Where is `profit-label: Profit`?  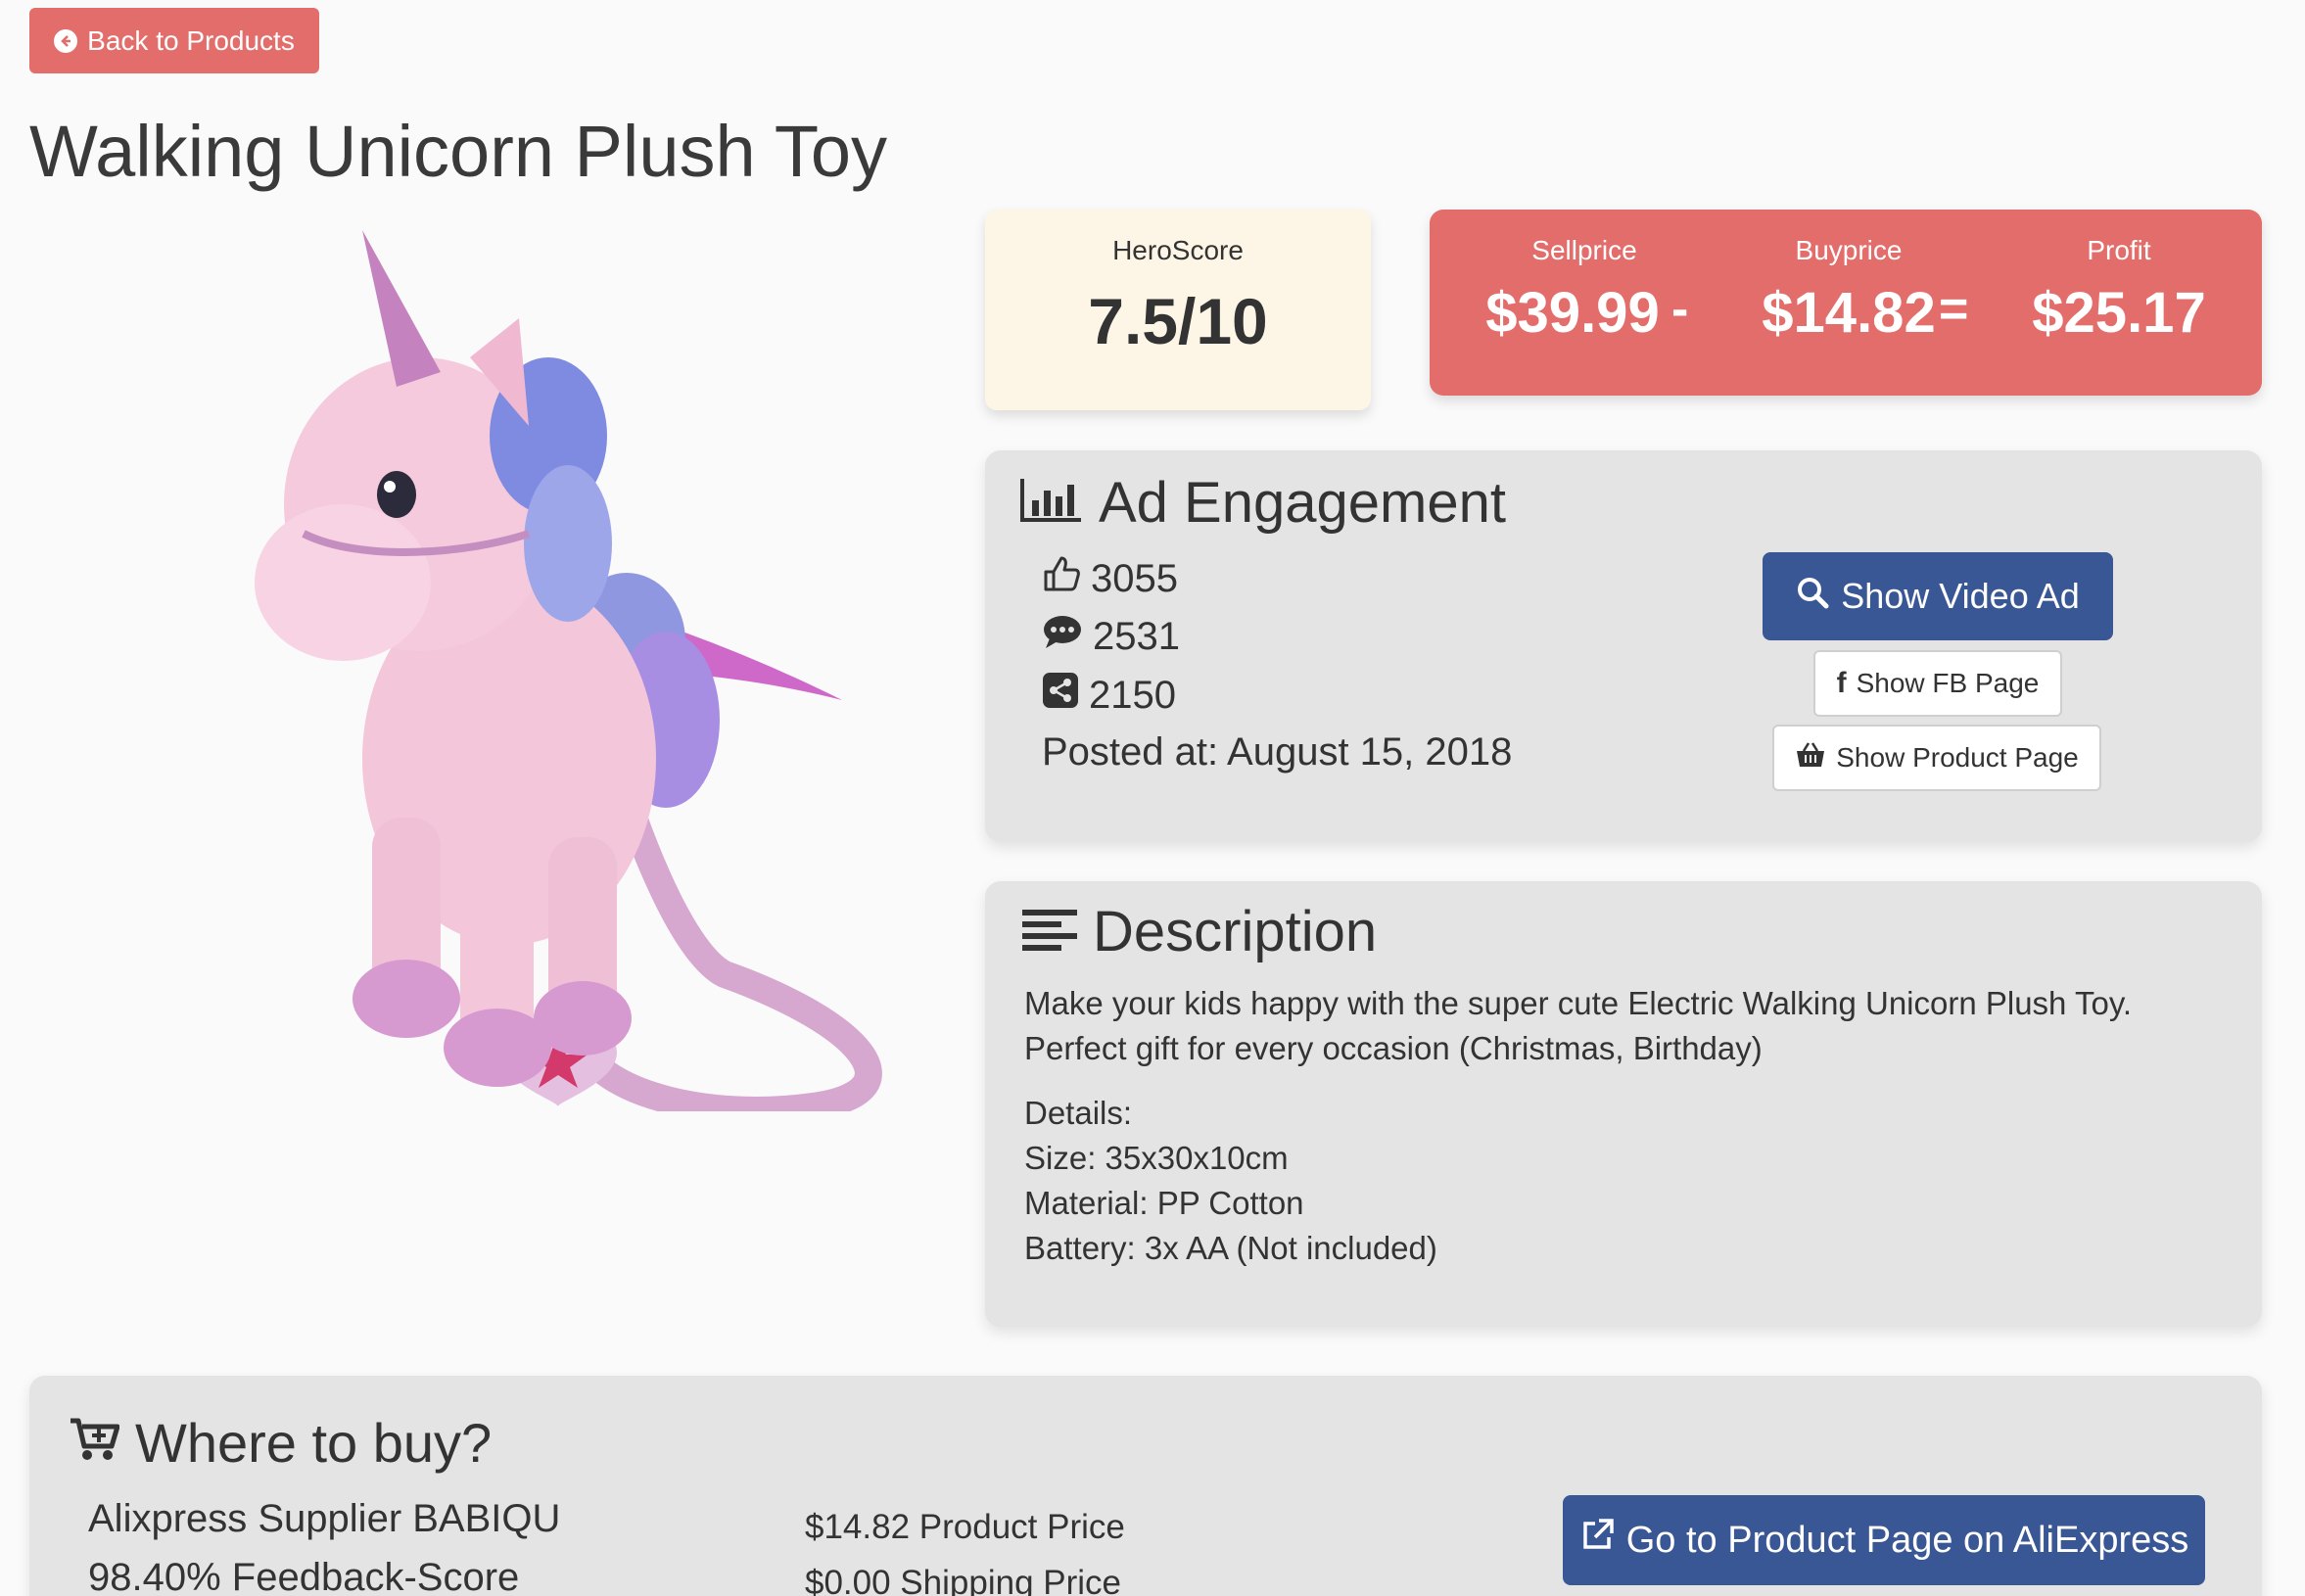
profit-label: Profit is located at coordinates (2119, 250).